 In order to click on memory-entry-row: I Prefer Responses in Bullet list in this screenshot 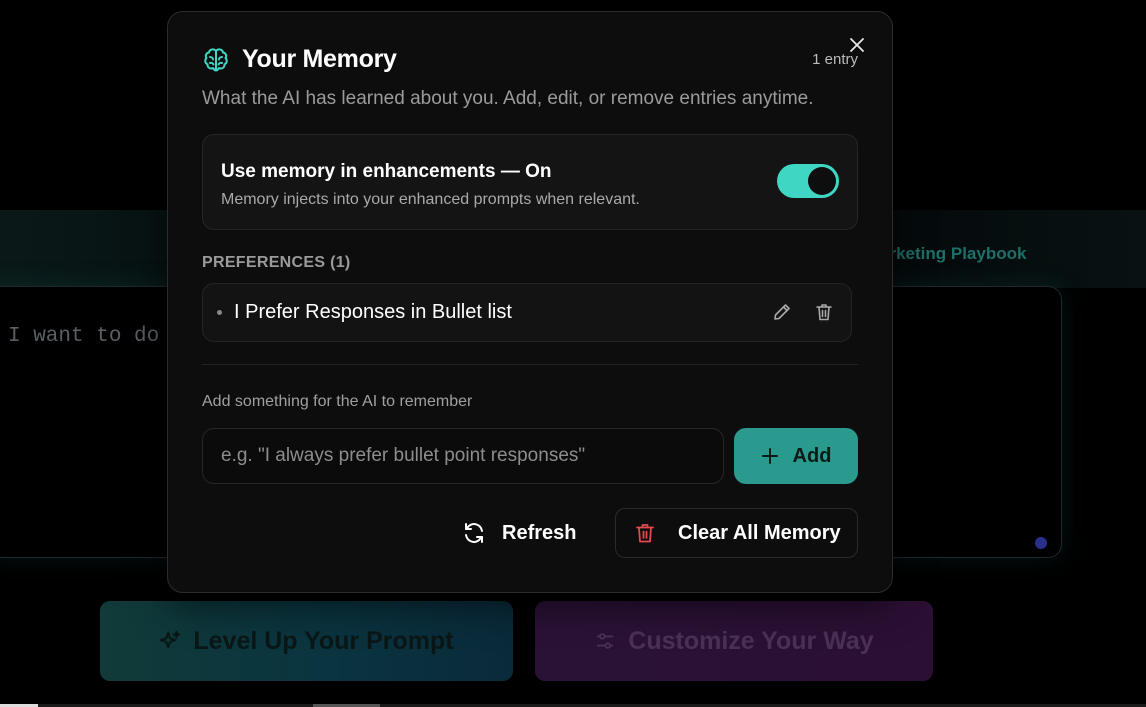, I will do `click(527, 312)`.